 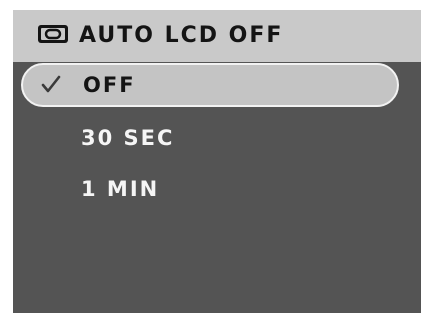 I want to click on menu-title: AUTO LCD OFF, so click(x=181, y=35).